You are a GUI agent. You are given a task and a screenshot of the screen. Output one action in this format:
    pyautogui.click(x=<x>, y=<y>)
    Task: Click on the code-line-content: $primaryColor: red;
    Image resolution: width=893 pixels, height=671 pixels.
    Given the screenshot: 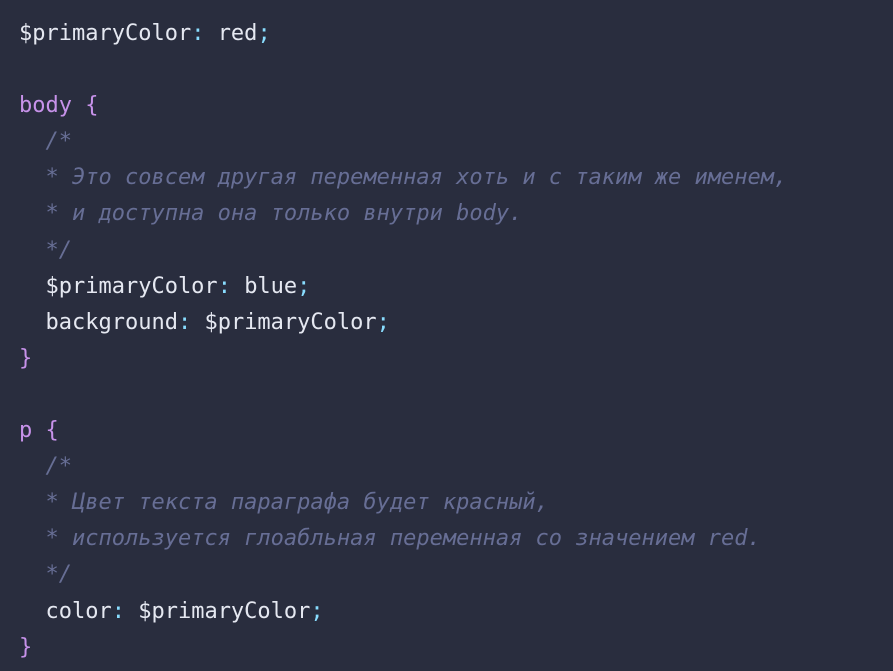 What is the action you would take?
    pyautogui.click(x=145, y=34)
    